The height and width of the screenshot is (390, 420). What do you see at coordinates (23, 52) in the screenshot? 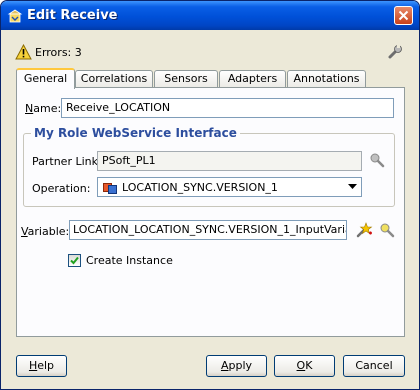
I see `warning-icon` at bounding box center [23, 52].